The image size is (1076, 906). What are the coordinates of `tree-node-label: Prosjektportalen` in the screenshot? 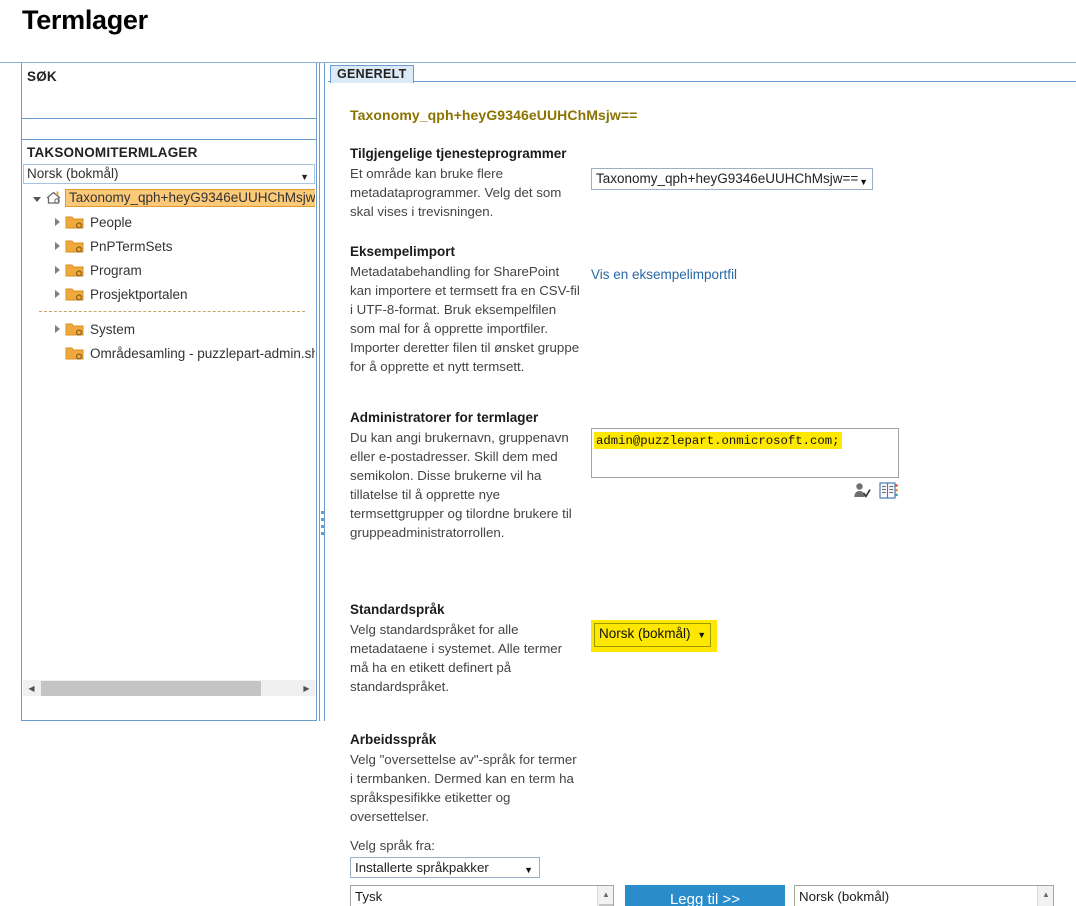 It's located at (139, 294).